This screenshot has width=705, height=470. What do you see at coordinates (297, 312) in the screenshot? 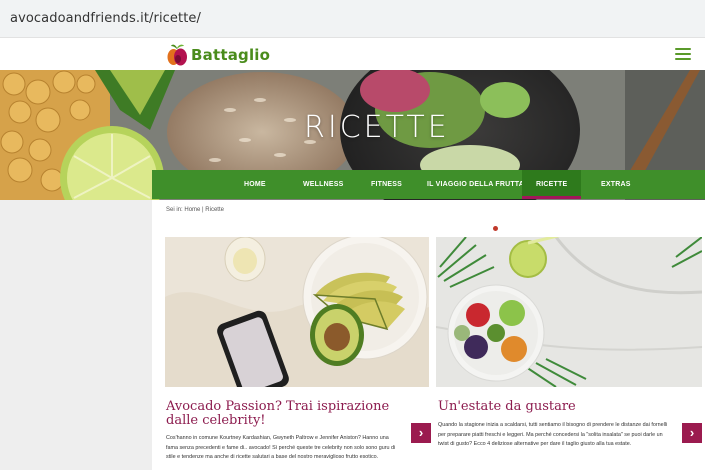
I see `card-image-avocado-passion` at bounding box center [297, 312].